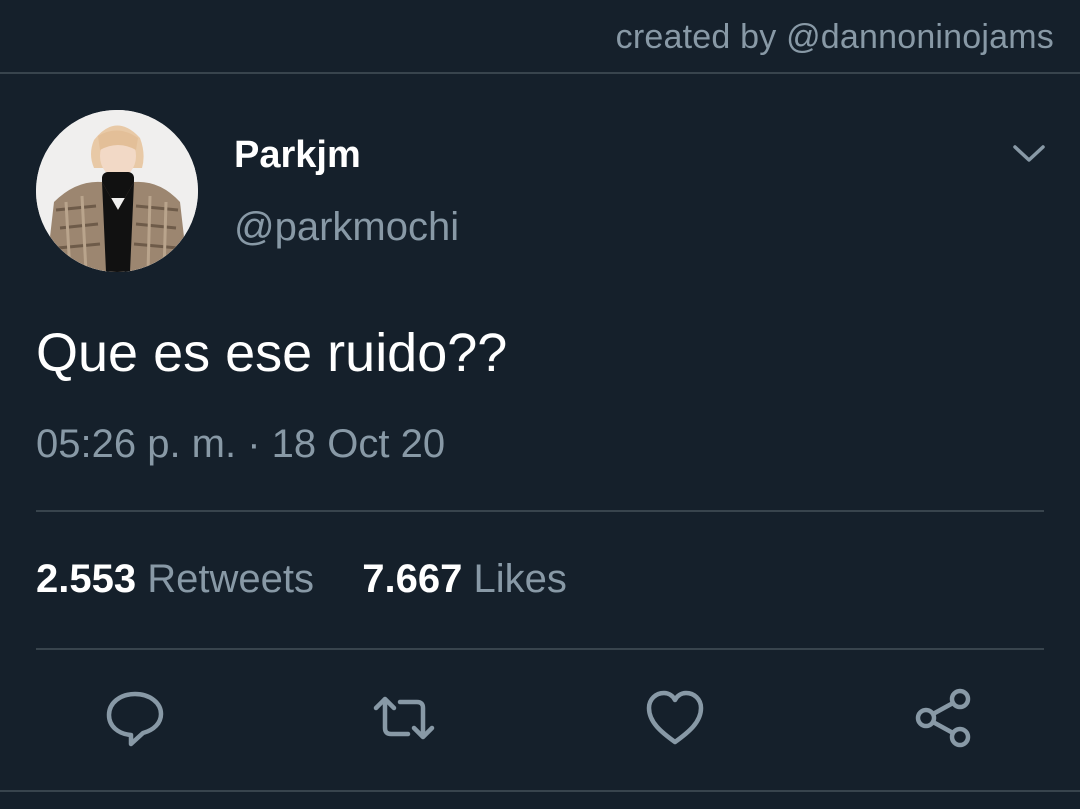  I want to click on avatar, so click(117, 191).